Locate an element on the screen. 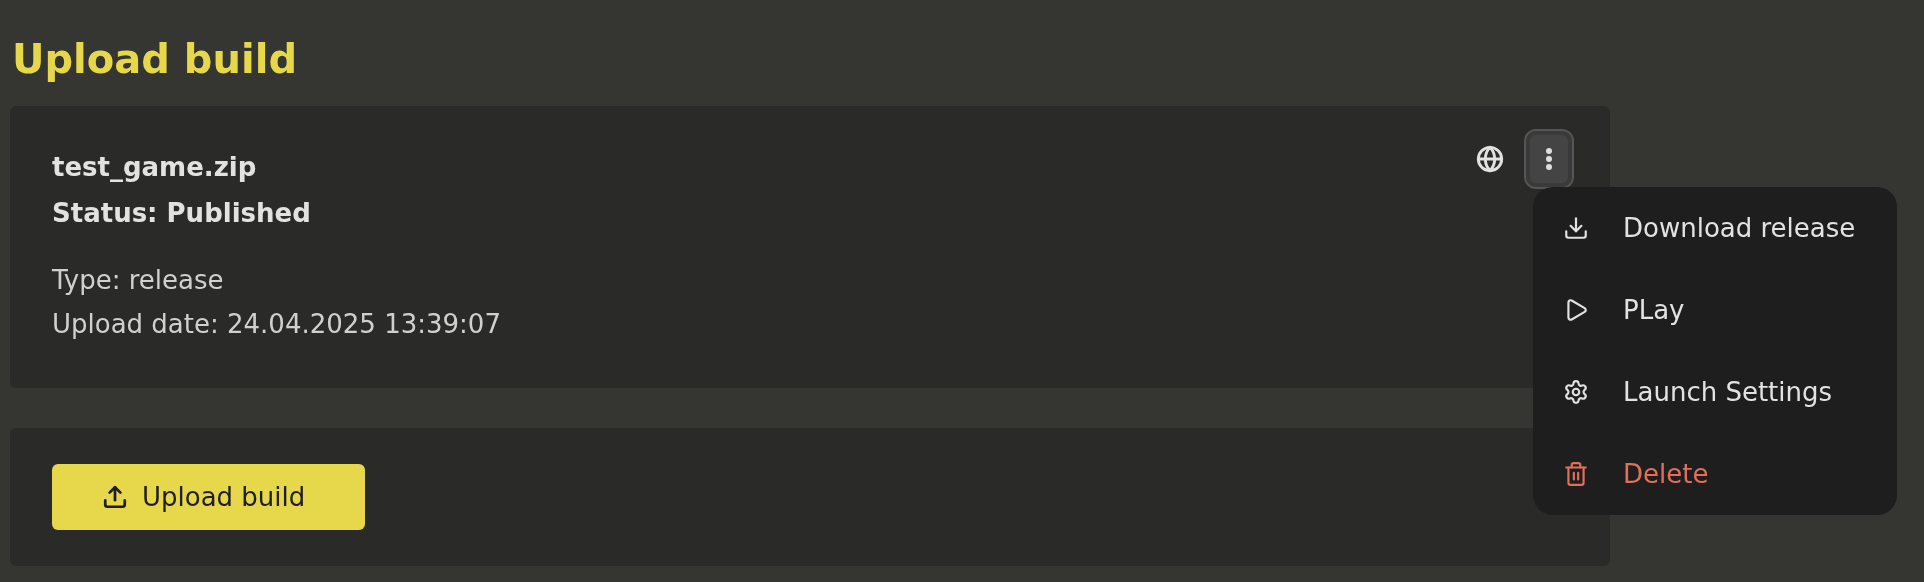  trash-icon is located at coordinates (1576, 474).